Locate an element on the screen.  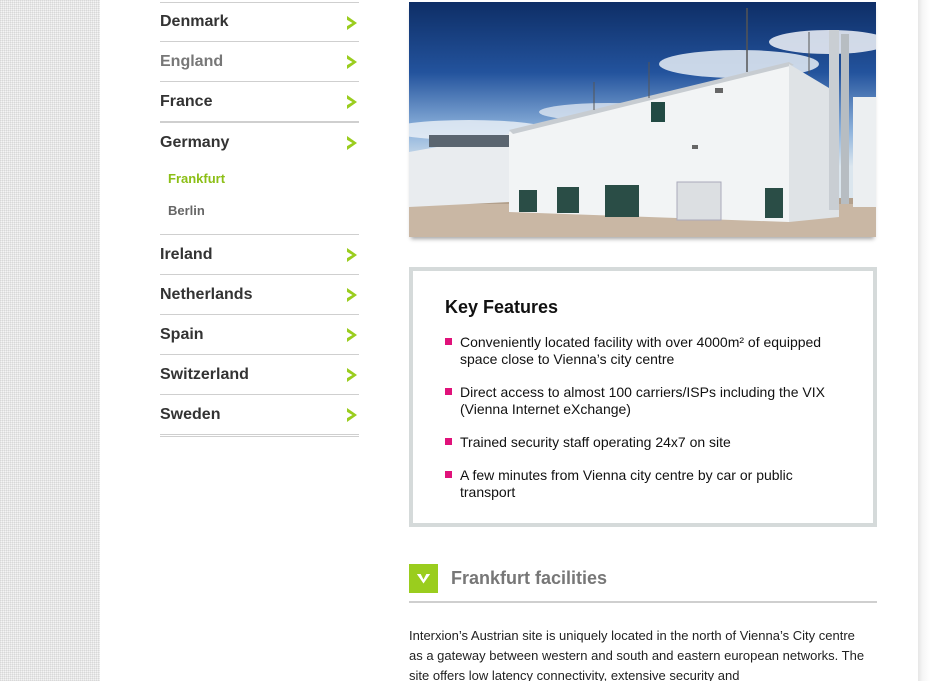
nav-item-denmark: Denmark is located at coordinates (259, 22).